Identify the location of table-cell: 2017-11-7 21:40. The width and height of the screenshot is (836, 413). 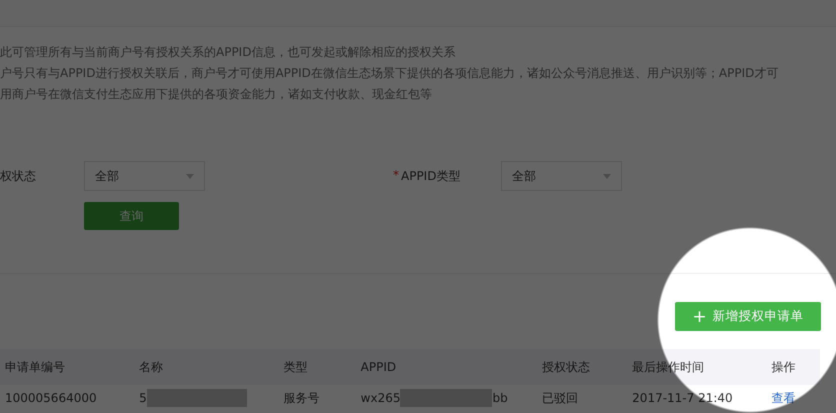
(702, 398).